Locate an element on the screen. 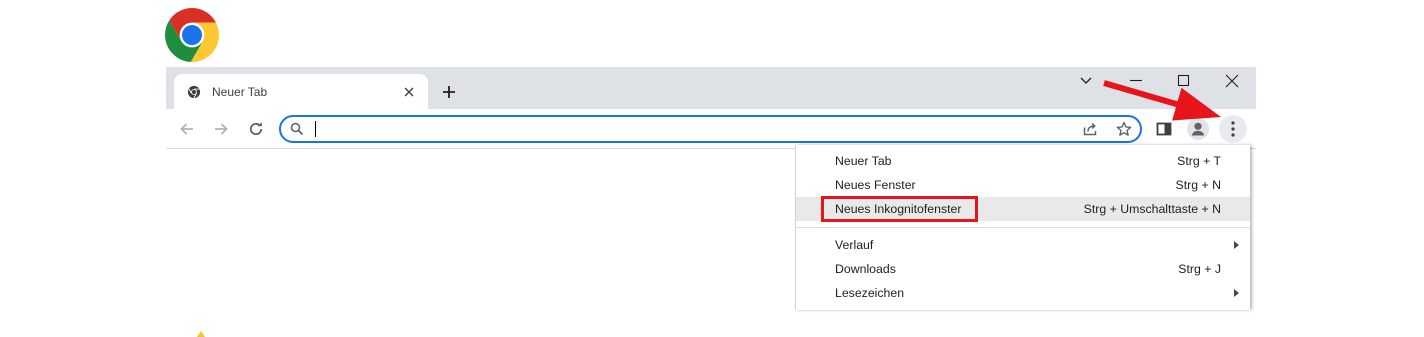 The image size is (1424, 337). profile-avatar-icon is located at coordinates (1198, 129).